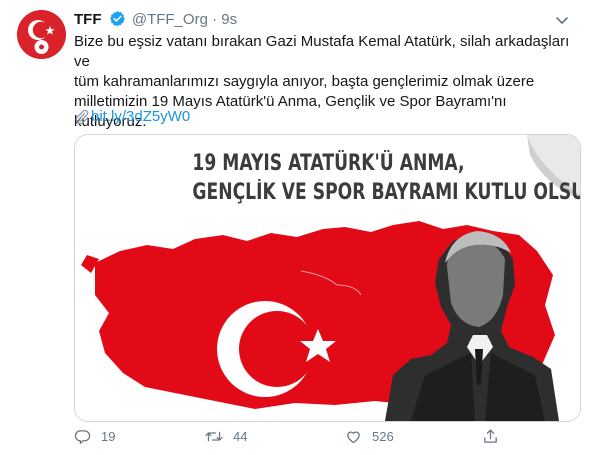 The width and height of the screenshot is (590, 455). Describe the element at coordinates (81, 119) in the screenshot. I see `paperclip-icon` at that location.